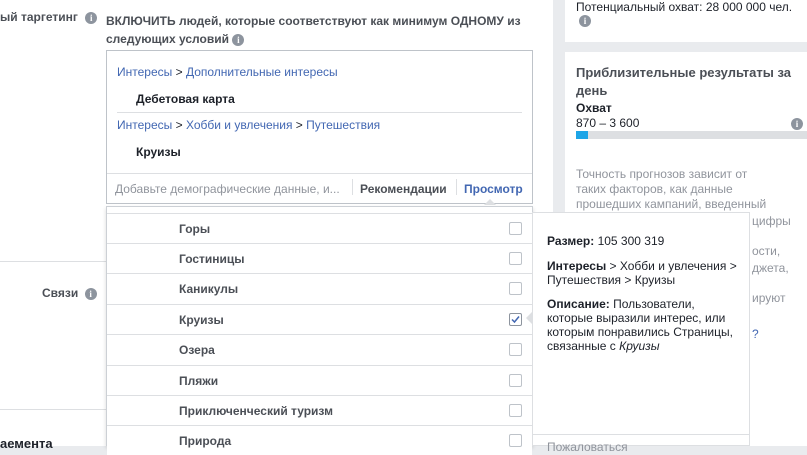 The image size is (807, 455). I want to click on row-label: Каникулы, so click(209, 289).